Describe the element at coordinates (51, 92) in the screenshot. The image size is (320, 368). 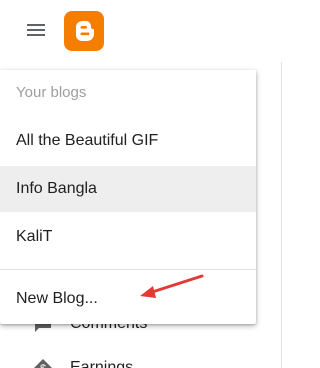
I see `your-blogs-header: Your blogs` at that location.